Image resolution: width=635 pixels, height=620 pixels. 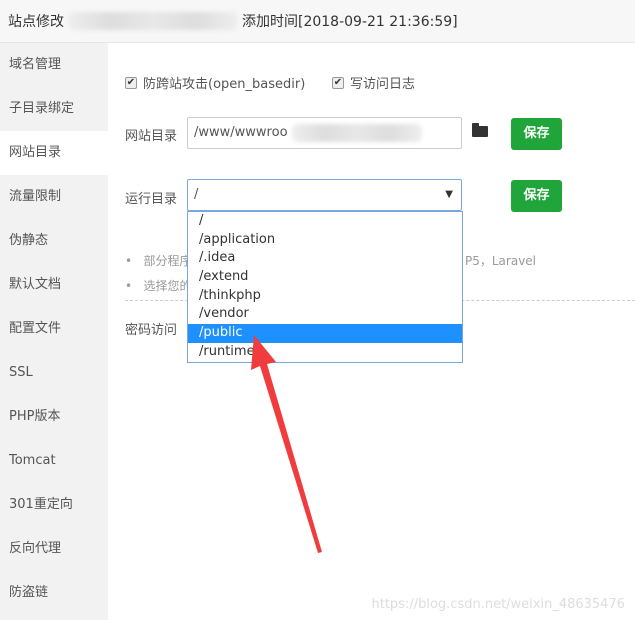 I want to click on red-arrow-annotation, so click(x=286, y=444).